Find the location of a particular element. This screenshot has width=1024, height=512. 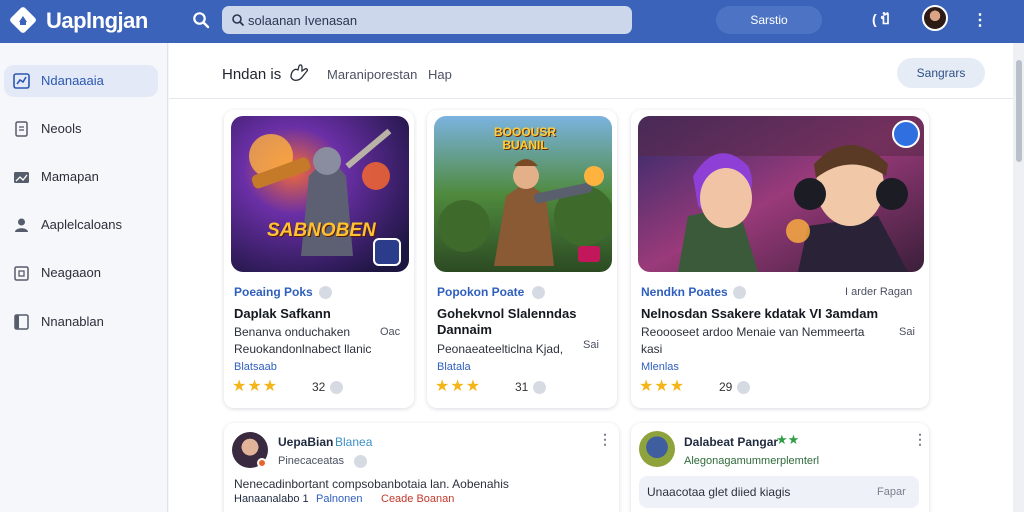

search-bar is located at coordinates (427, 20).